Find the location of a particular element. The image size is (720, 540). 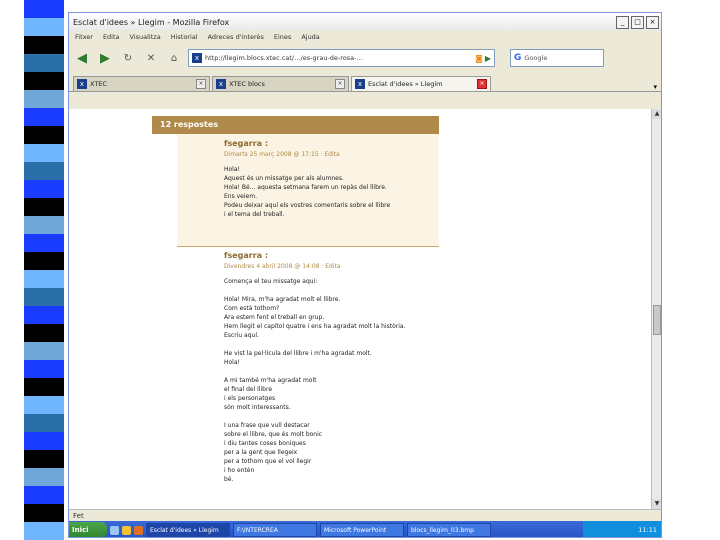

slide-decoration-stripe is located at coordinates (44, 270).